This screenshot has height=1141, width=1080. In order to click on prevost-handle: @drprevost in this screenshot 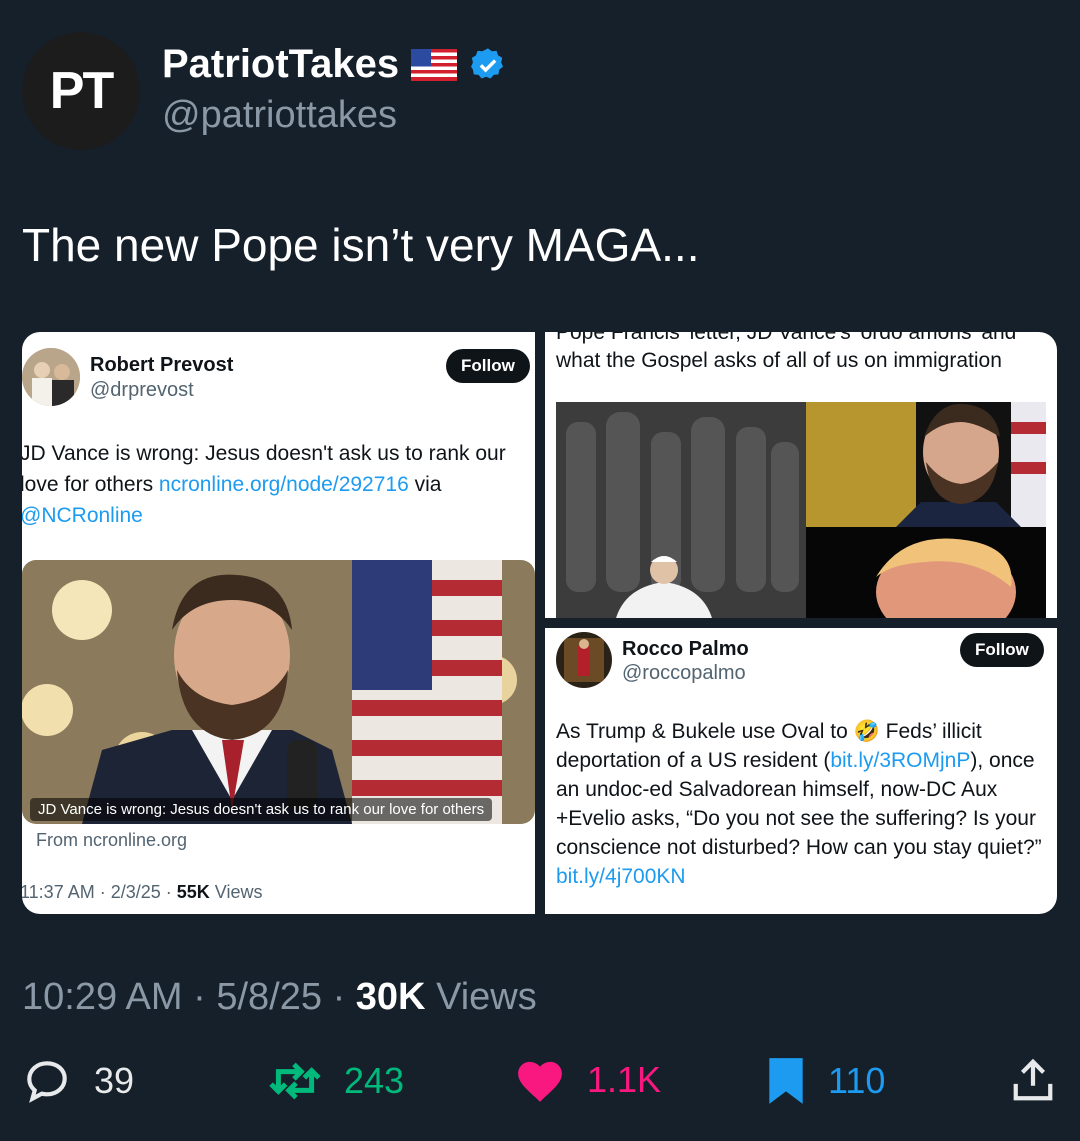, I will do `click(142, 390)`.